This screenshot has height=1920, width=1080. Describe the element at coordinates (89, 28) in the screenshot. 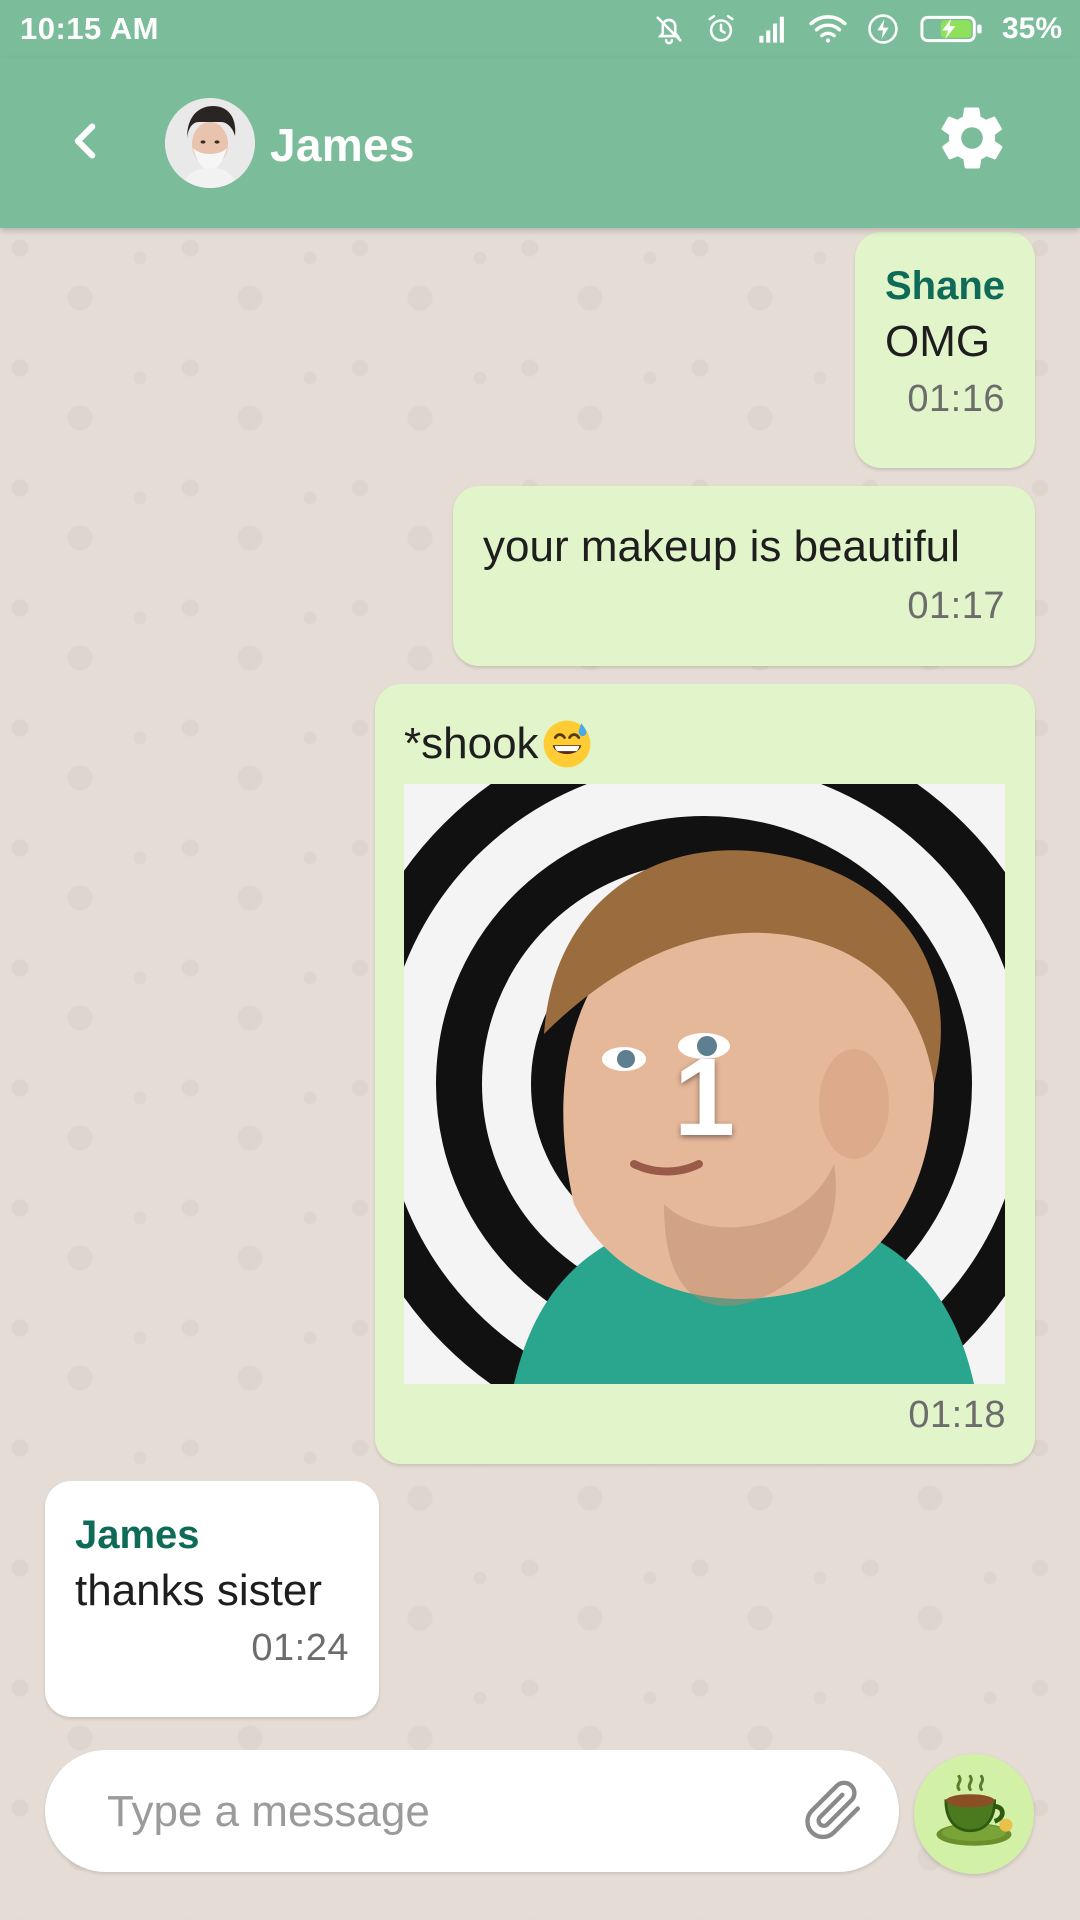

I see `status-time: 10:15 AM` at that location.